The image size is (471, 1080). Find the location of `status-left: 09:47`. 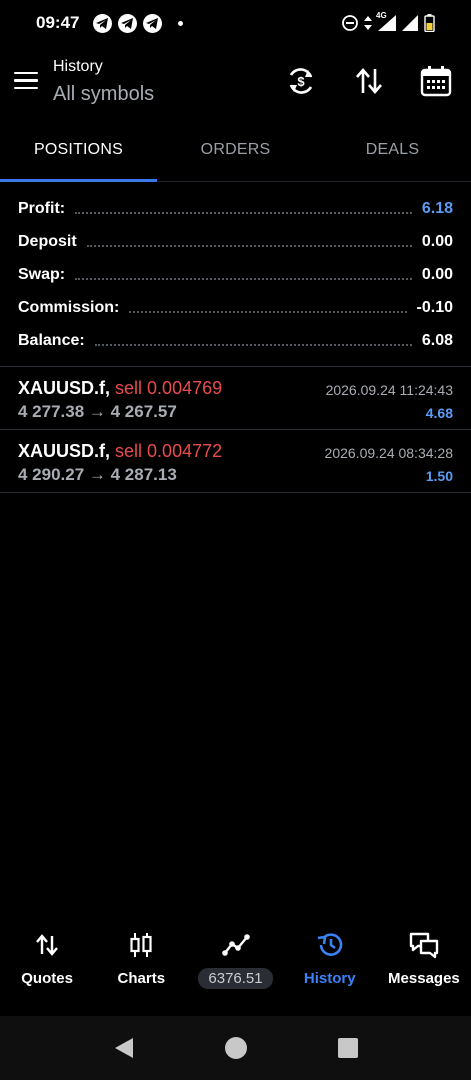

status-left: 09:47 is located at coordinates (110, 23).